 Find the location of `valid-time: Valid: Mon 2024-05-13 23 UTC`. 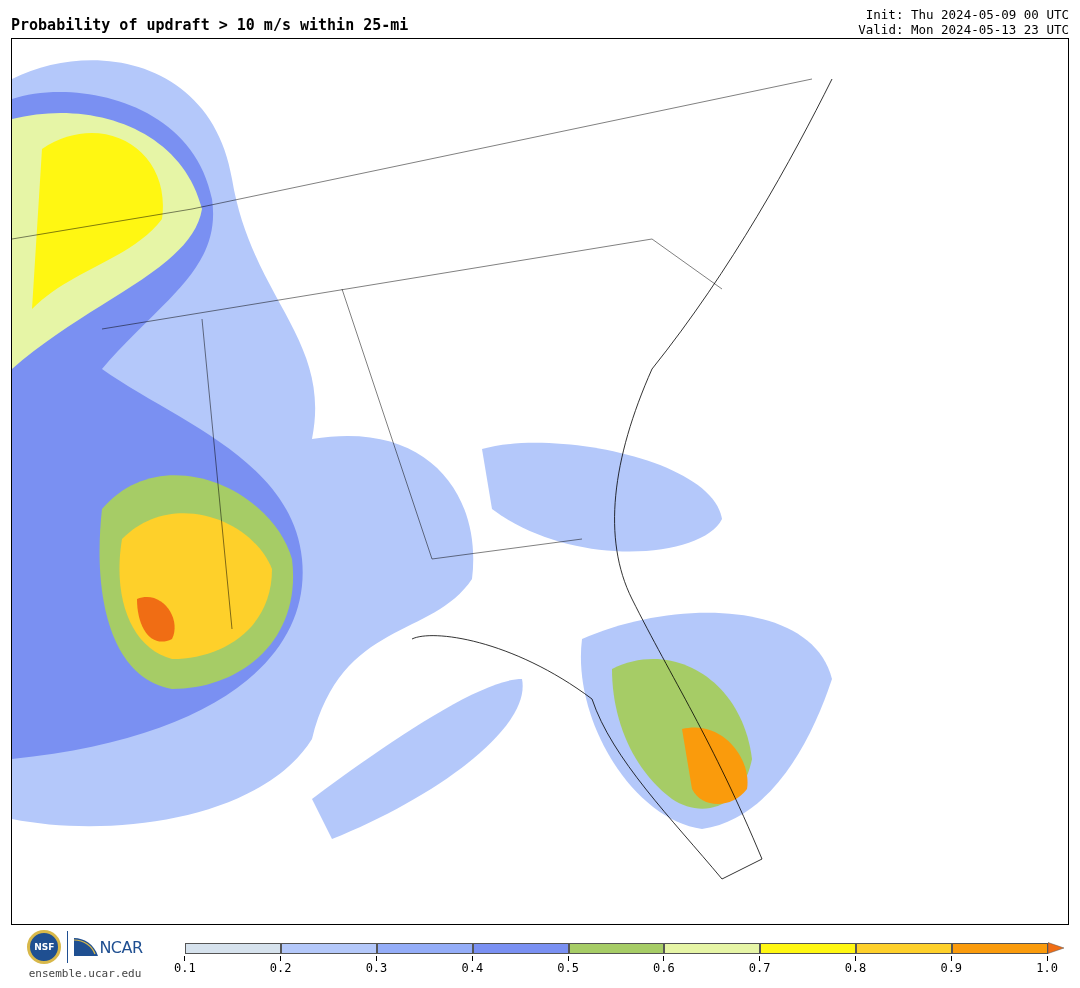

valid-time: Valid: Mon 2024-05-13 23 UTC is located at coordinates (963, 29).